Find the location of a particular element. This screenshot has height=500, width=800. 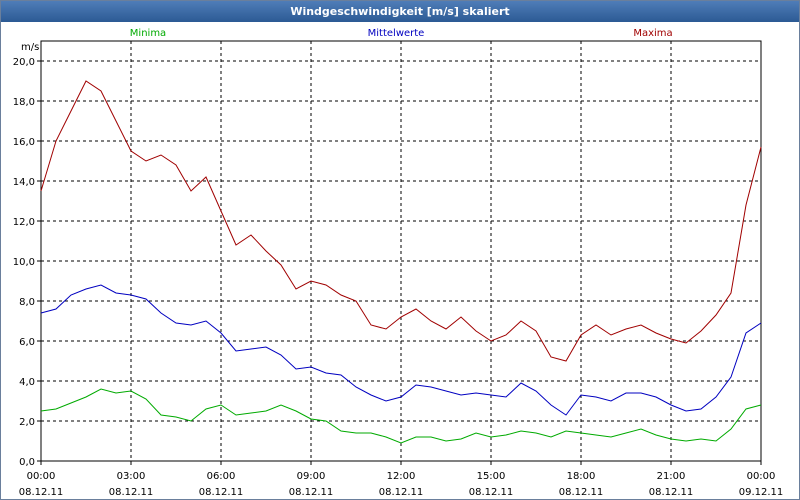

y-axis-label: m/s is located at coordinates (30, 47).